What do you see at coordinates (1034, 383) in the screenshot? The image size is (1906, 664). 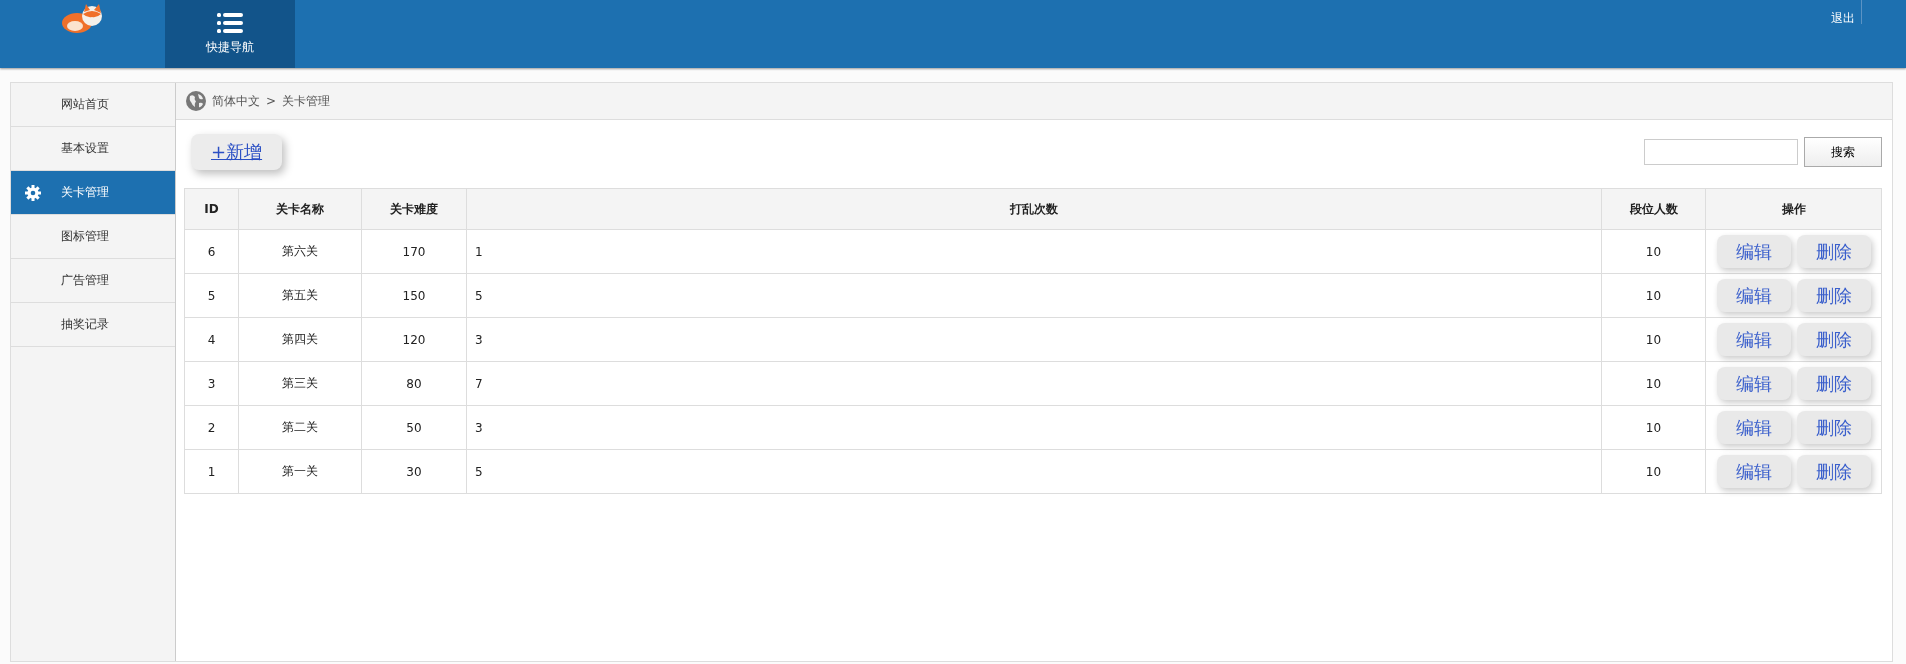 I see `table-cell: 7` at bounding box center [1034, 383].